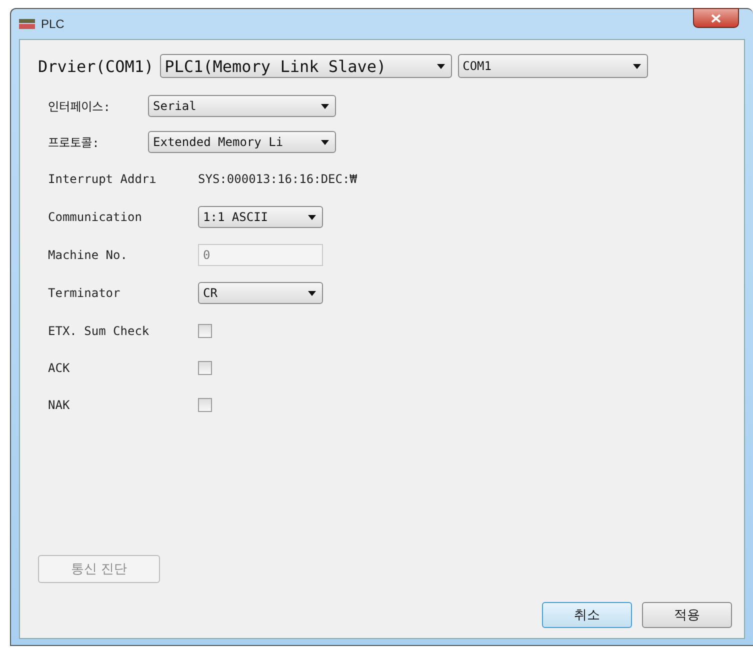  Describe the element at coordinates (74, 142) in the screenshot. I see `field-label: 프로토콜:` at that location.